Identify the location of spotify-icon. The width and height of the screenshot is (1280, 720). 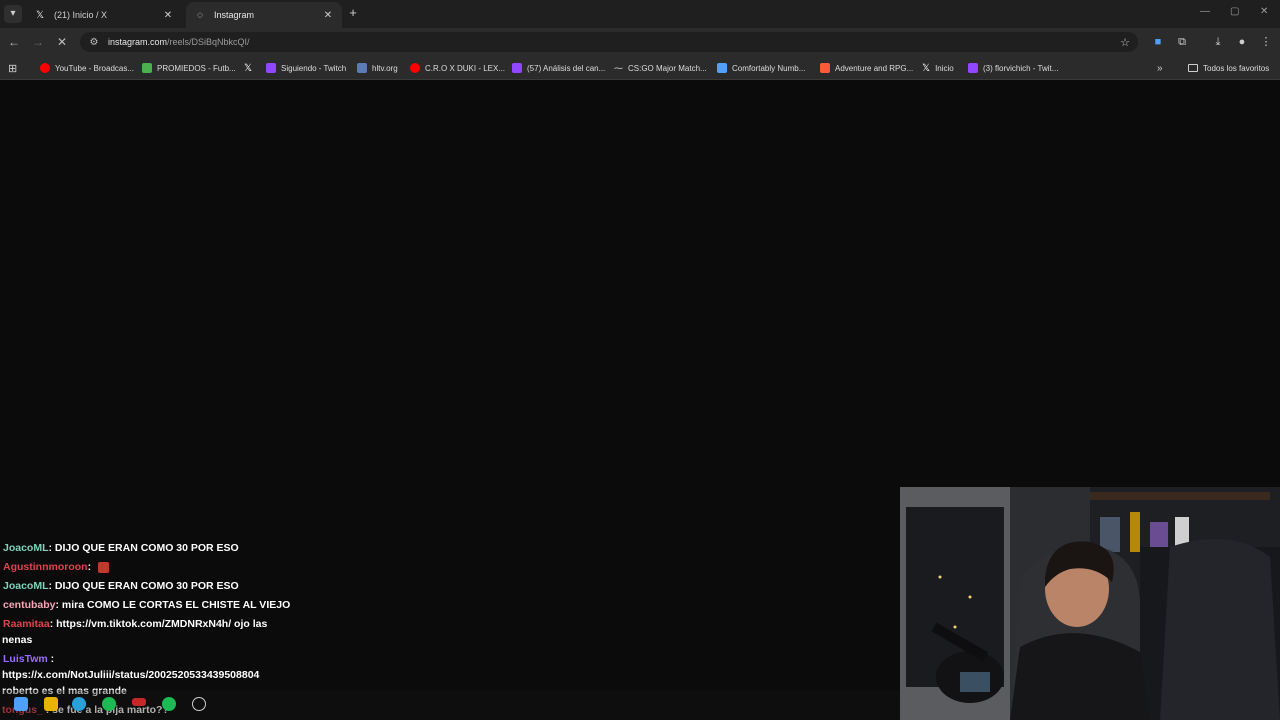
(169, 704).